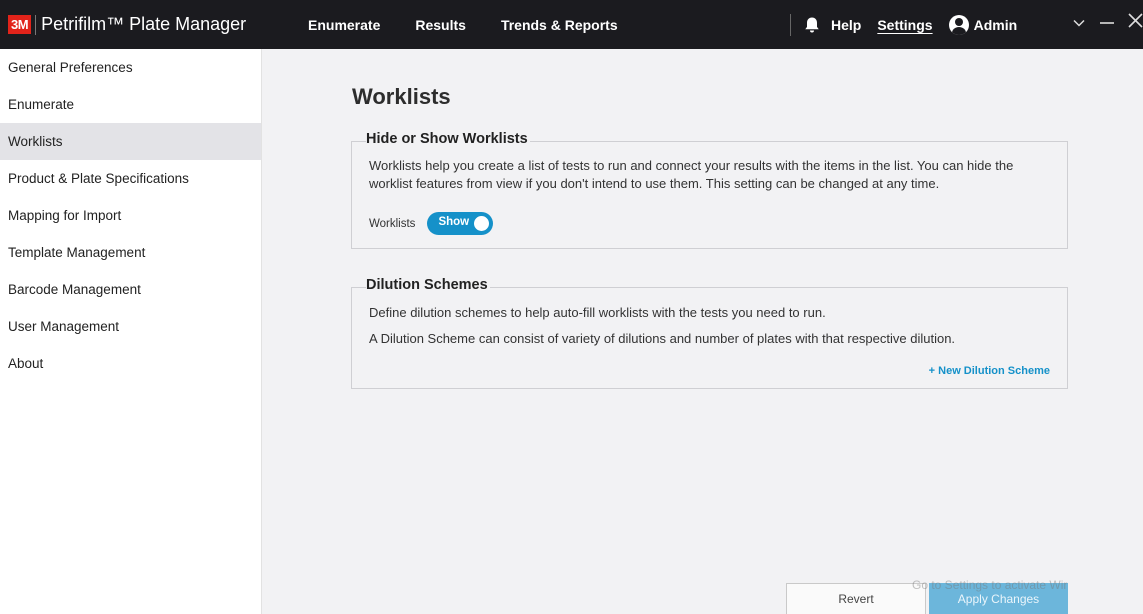 The width and height of the screenshot is (1143, 614). I want to click on sidebar-item-user-management: User Management, so click(130, 326).